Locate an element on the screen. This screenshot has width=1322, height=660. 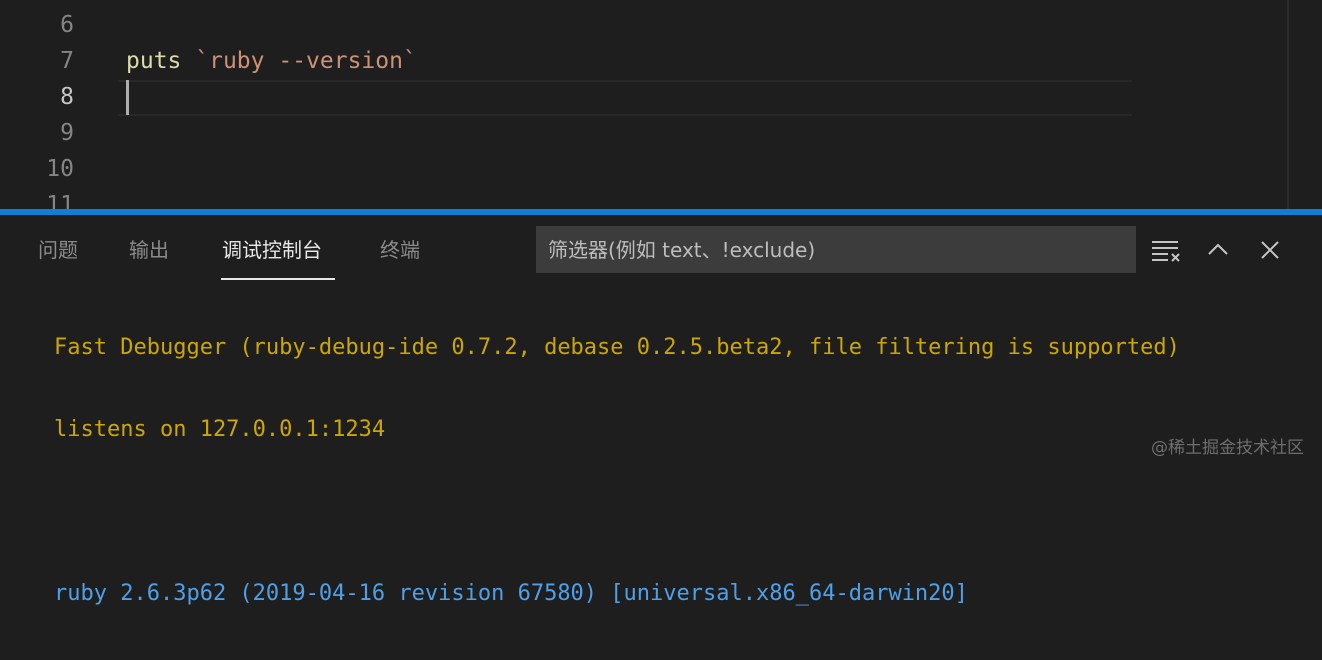
chevron-up-icon is located at coordinates (1218, 250).